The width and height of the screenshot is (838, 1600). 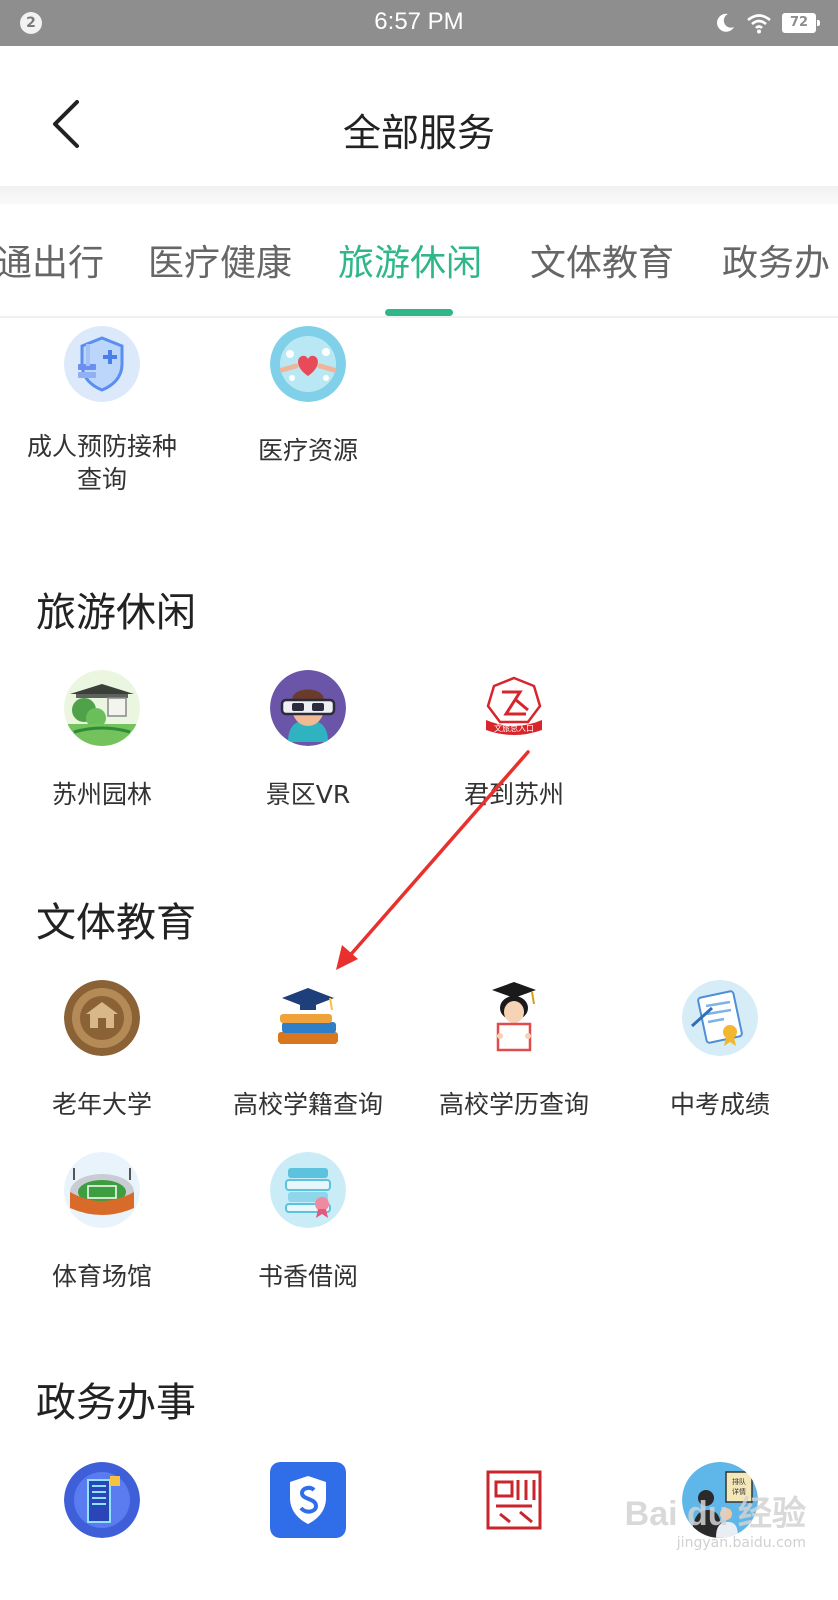 What do you see at coordinates (759, 24) in the screenshot?
I see `wifi-icon` at bounding box center [759, 24].